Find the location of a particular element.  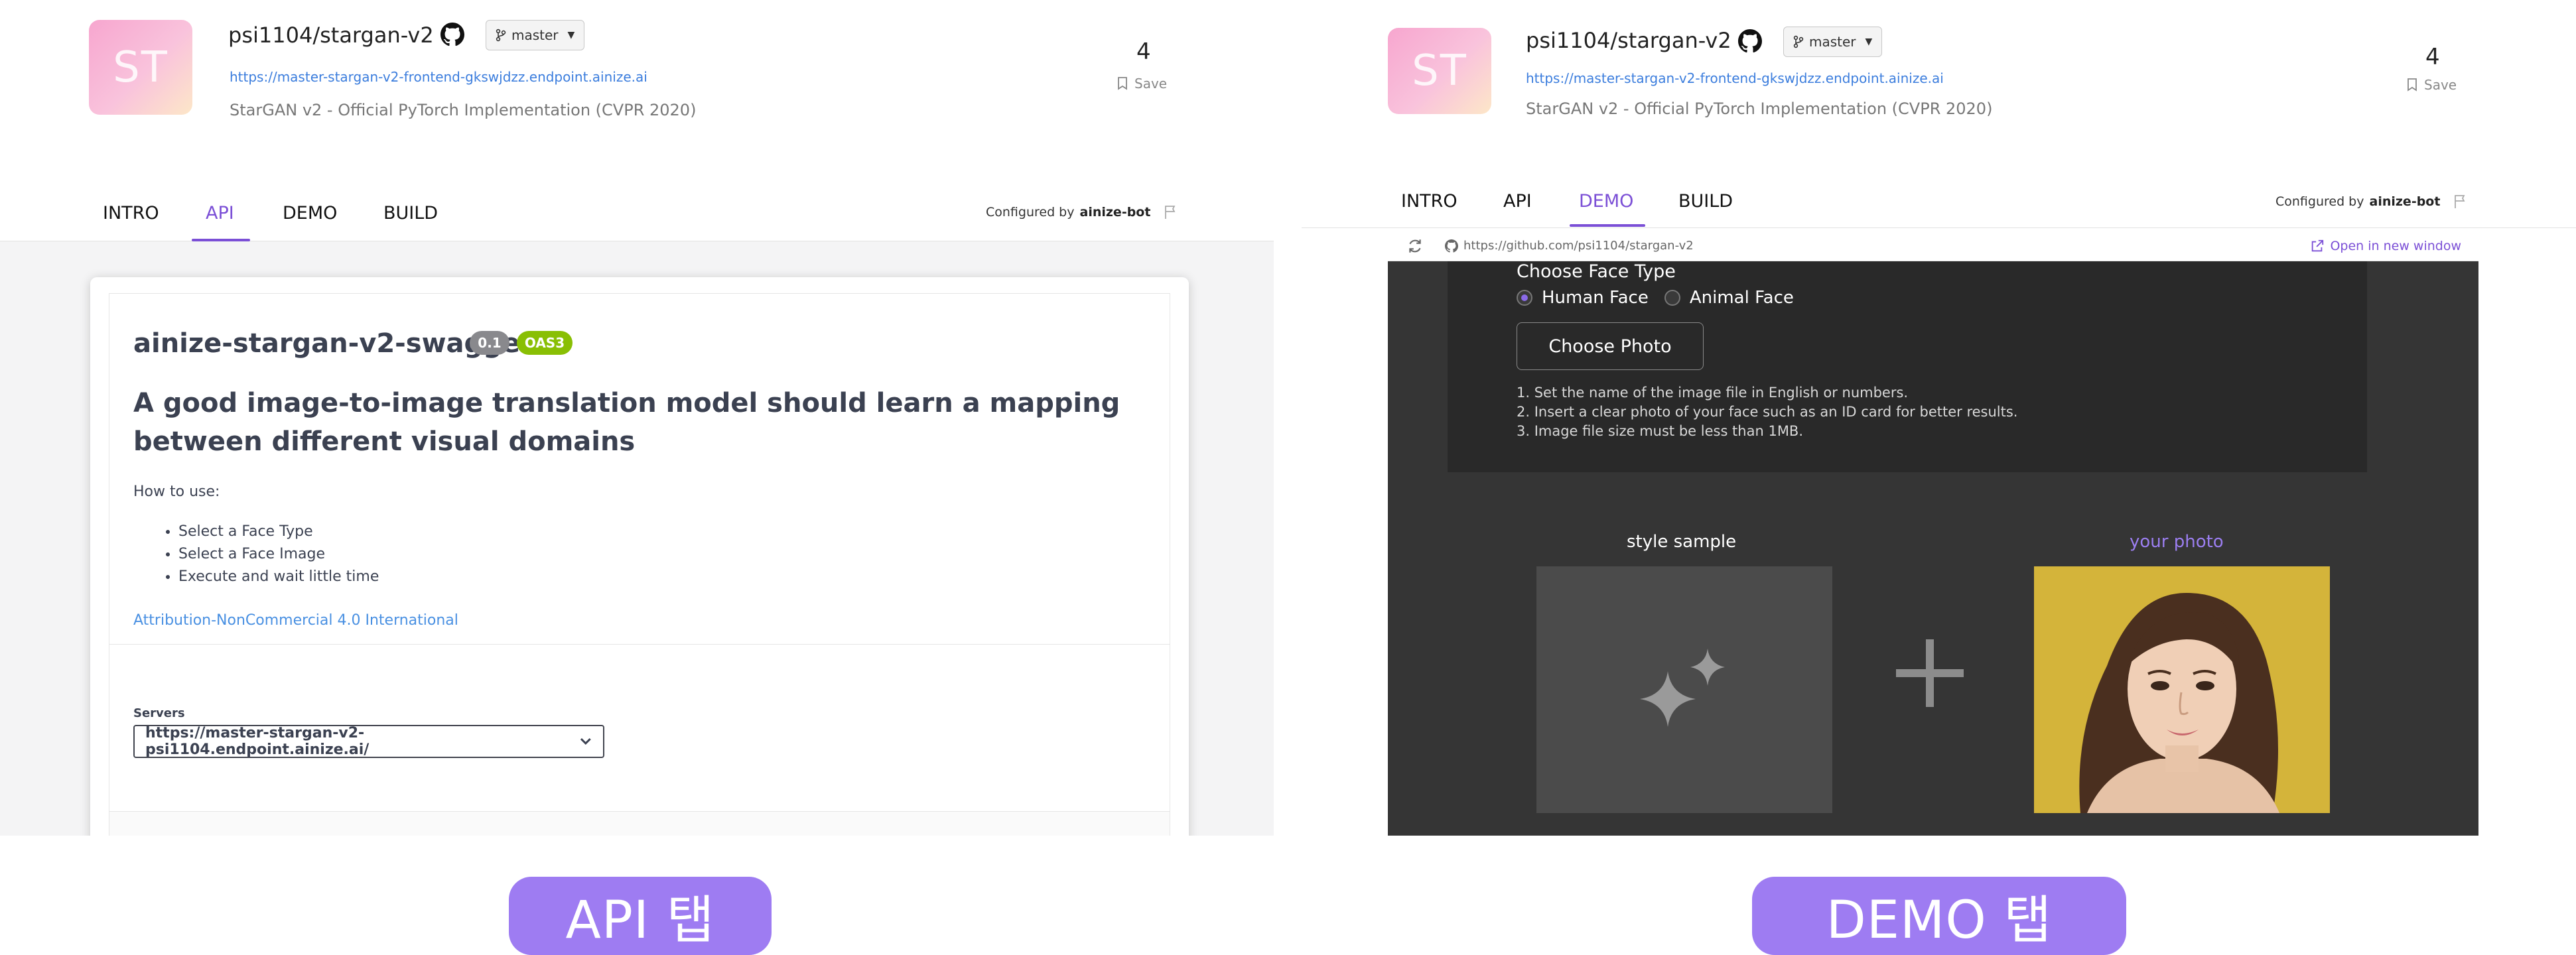

frame-url-text: https://github.com/psi1104/stargan-v2 is located at coordinates (1578, 246).